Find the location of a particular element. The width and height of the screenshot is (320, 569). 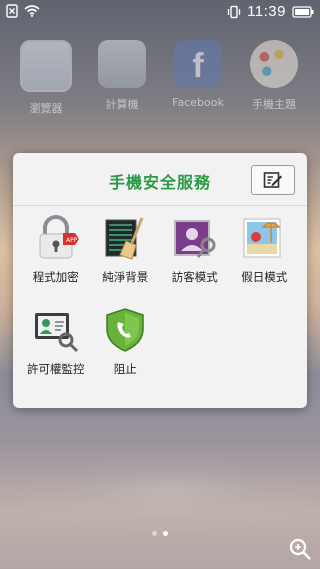

block-icon is located at coordinates (125, 330).